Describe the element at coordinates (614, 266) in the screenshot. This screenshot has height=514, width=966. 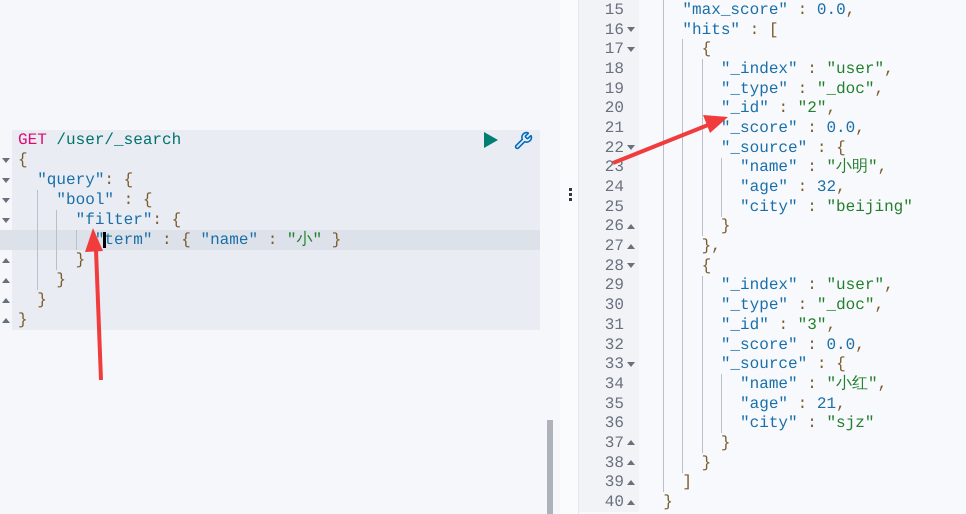
I see `line-number: 28` at that location.